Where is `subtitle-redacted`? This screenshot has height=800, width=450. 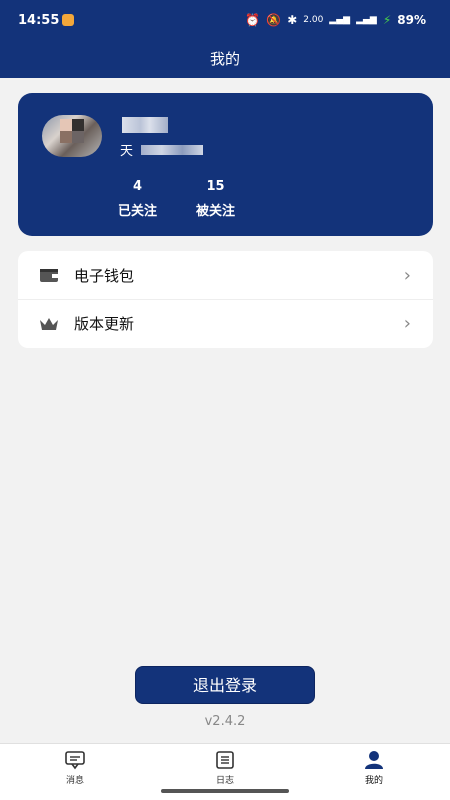
subtitle-redacted is located at coordinates (172, 149).